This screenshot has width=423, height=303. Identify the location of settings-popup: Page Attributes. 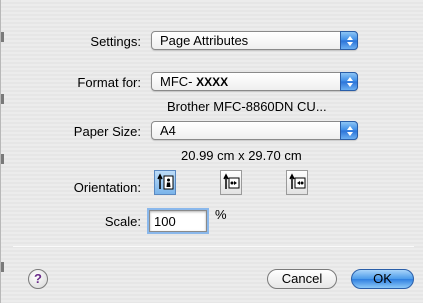
(254, 40).